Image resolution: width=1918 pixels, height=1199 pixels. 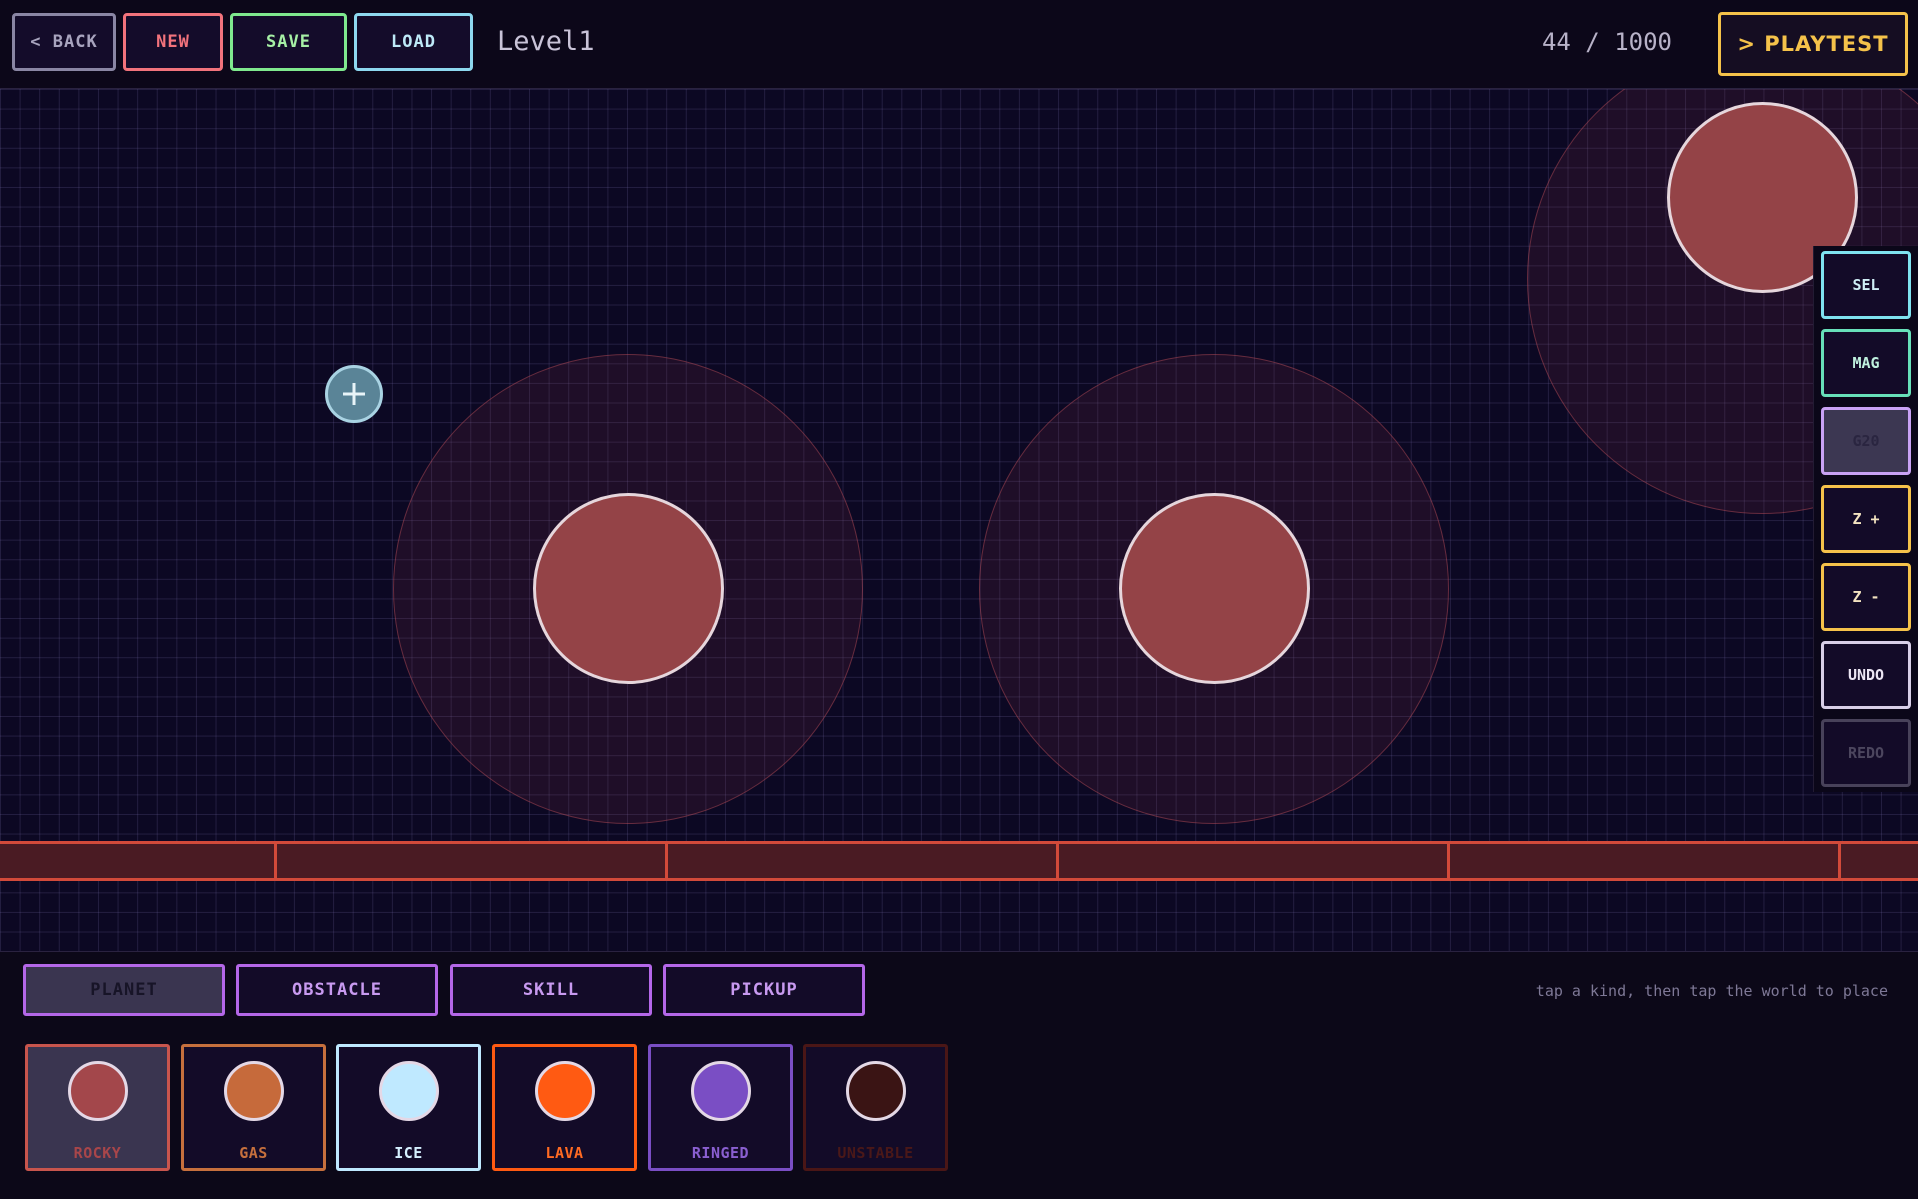 What do you see at coordinates (408, 1153) in the screenshot?
I see `kind-label: ICE` at bounding box center [408, 1153].